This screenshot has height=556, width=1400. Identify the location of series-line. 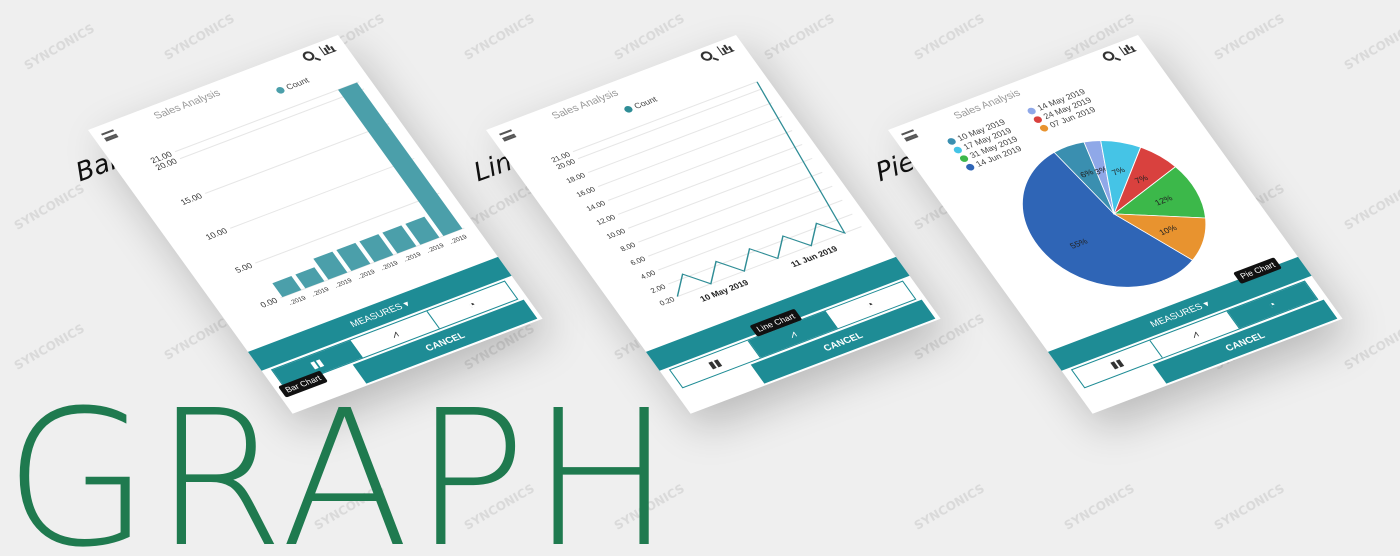
(761, 189).